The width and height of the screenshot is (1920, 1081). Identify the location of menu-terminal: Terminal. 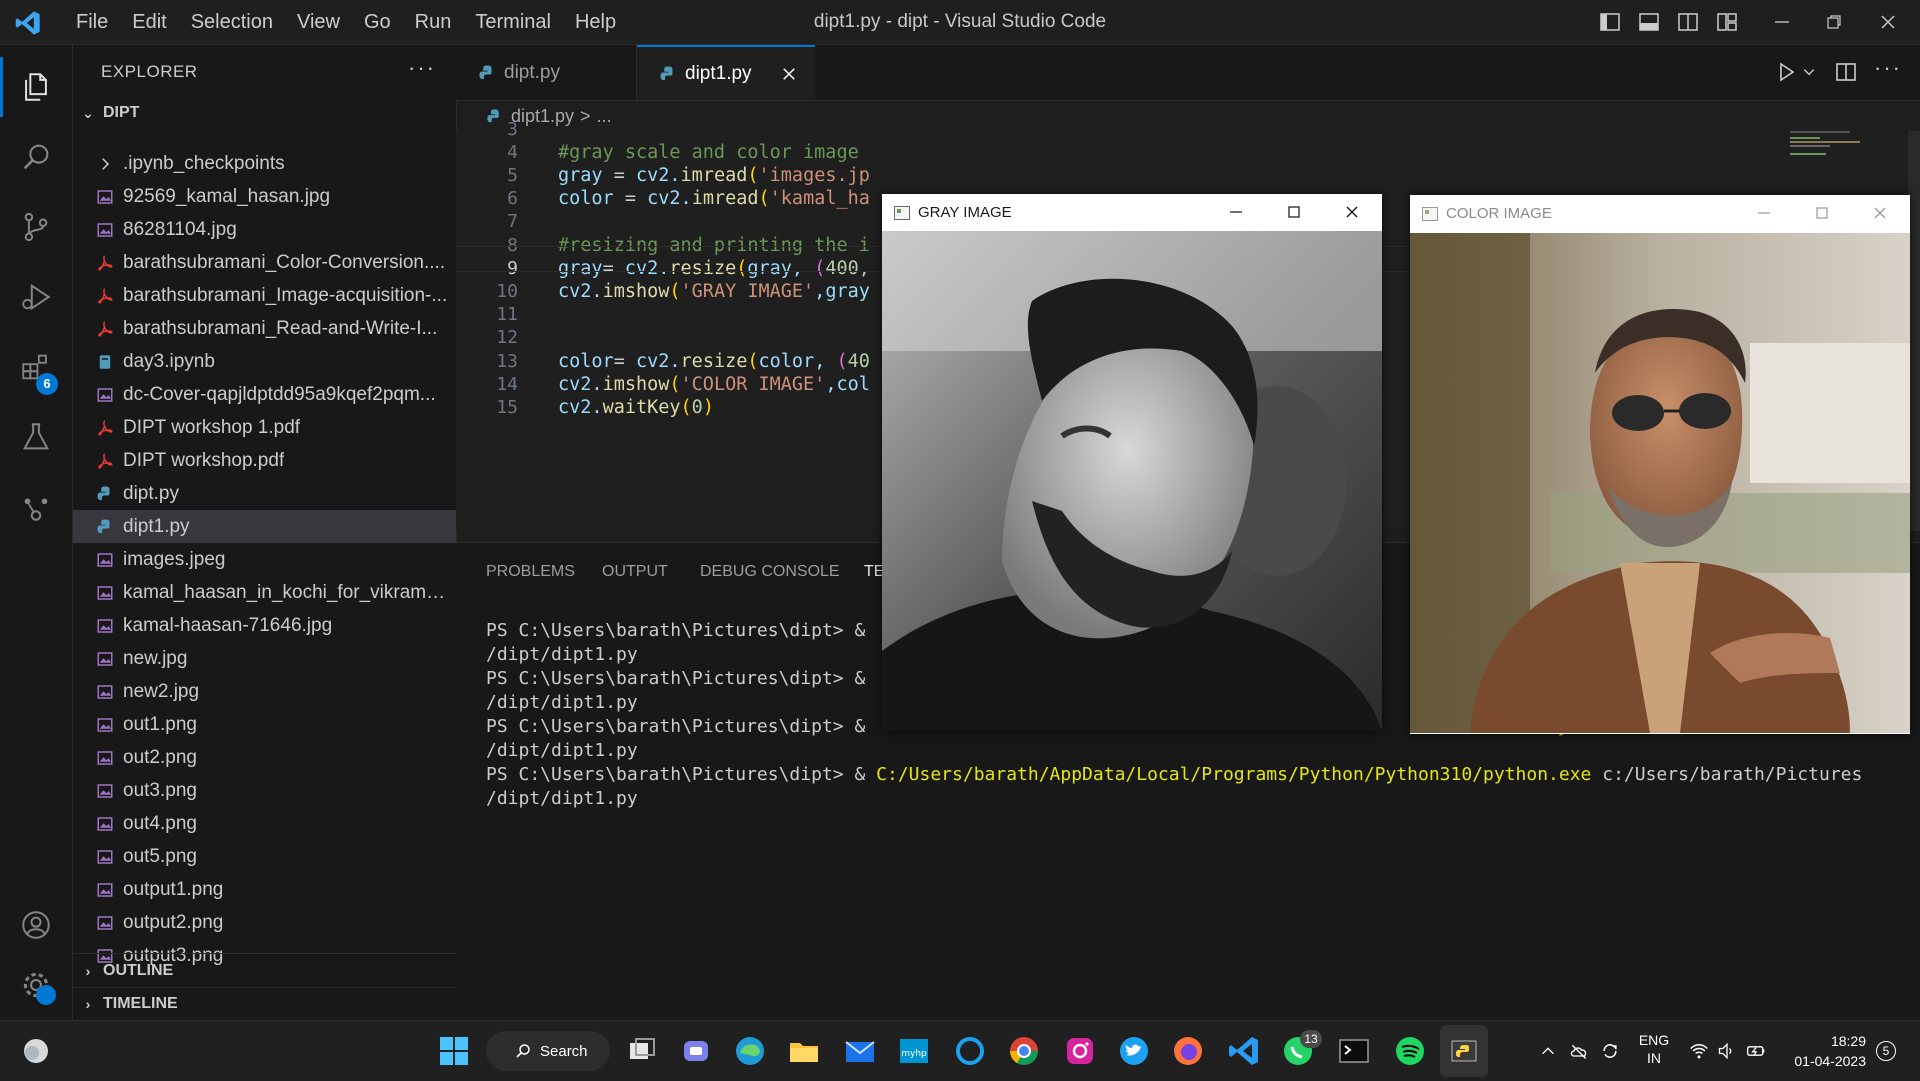
(513, 22).